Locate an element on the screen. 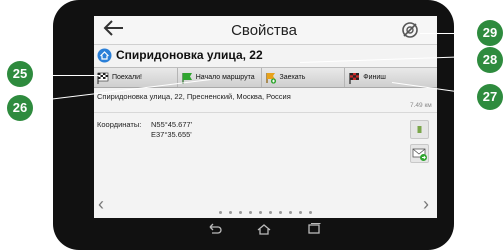 The height and width of the screenshot is (250, 504). envelope-send-icon is located at coordinates (419, 154).